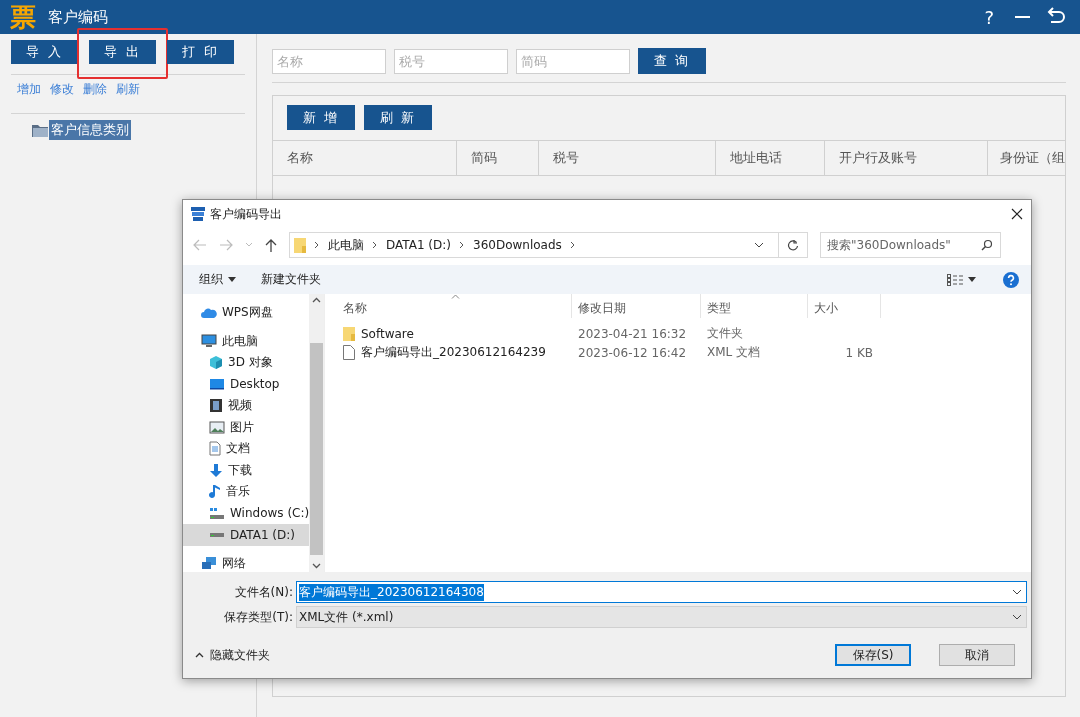 This screenshot has width=1080, height=717. Describe the element at coordinates (316, 433) in the screenshot. I see `scrollbar` at that location.